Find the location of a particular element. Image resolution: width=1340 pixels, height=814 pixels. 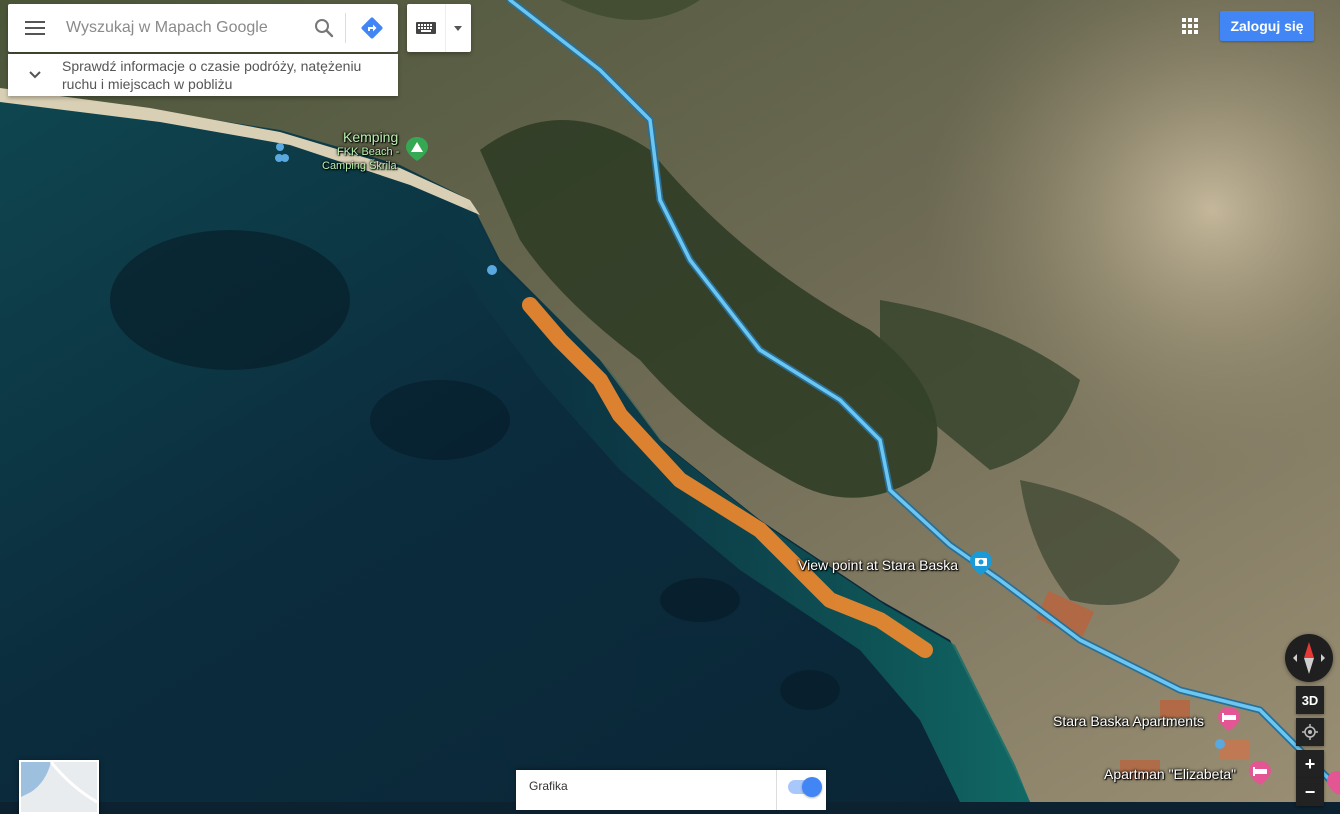

signin-button: Zaloguj się is located at coordinates (1267, 26).